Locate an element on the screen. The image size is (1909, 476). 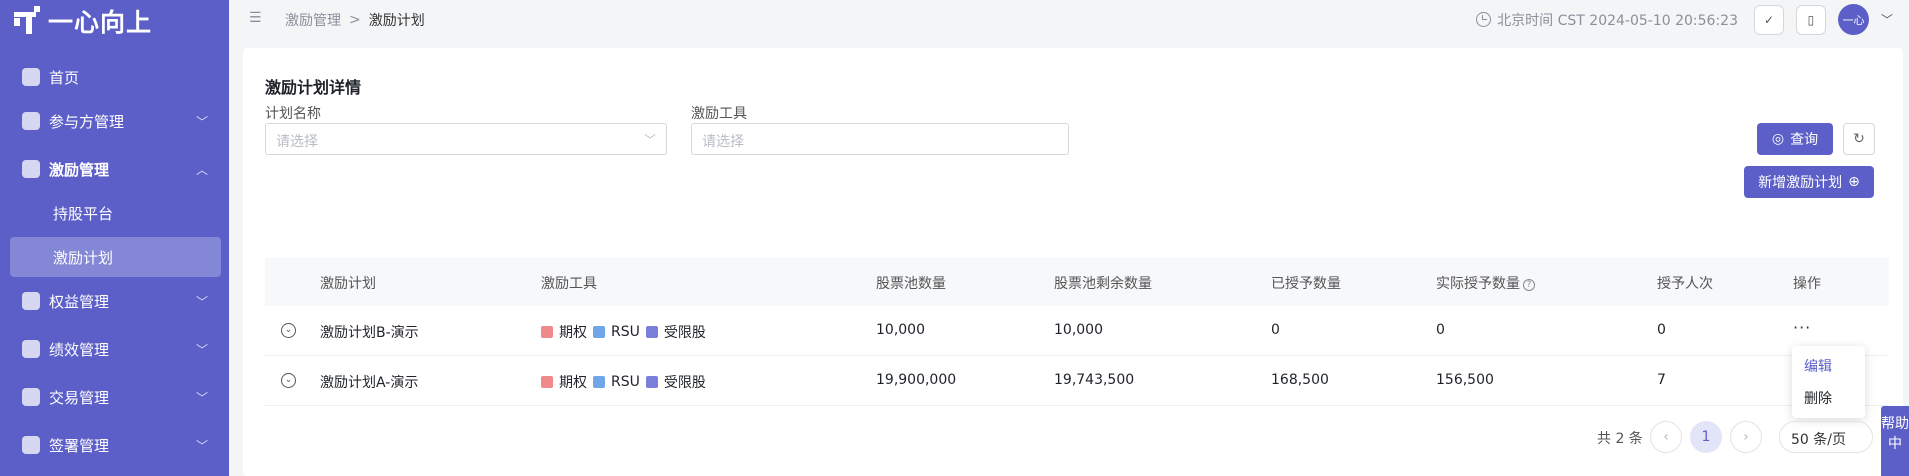
sidebar-item-home: 首页 is located at coordinates (114, 77).